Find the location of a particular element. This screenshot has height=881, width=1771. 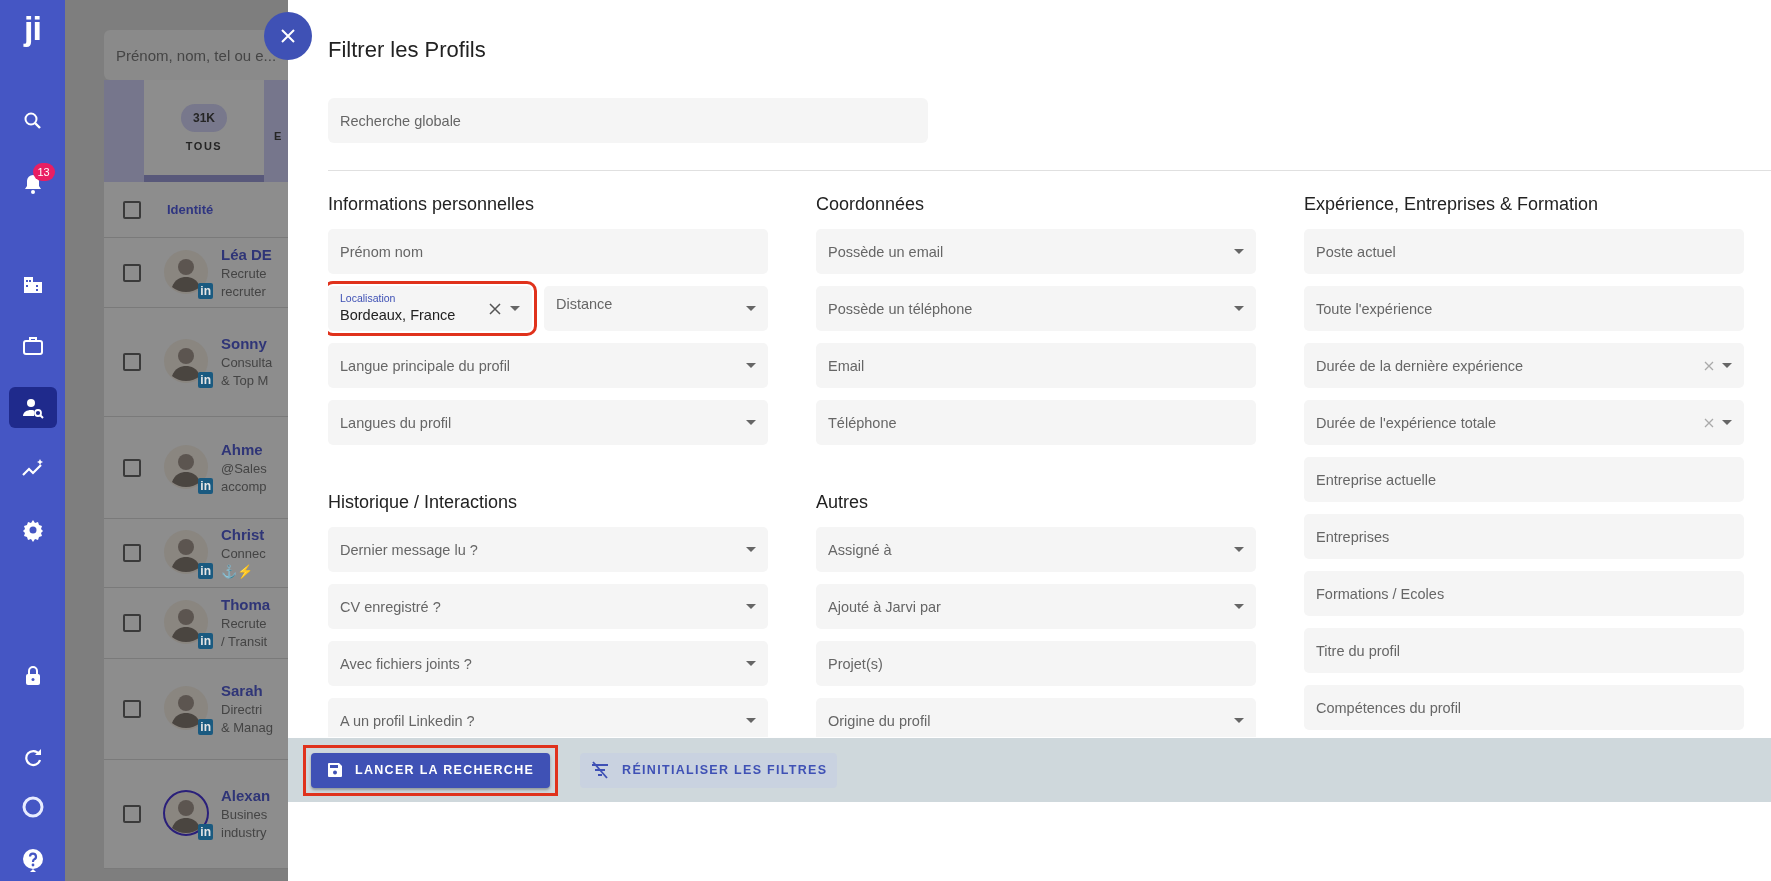

profile-name: Léa DE is located at coordinates (246, 254).